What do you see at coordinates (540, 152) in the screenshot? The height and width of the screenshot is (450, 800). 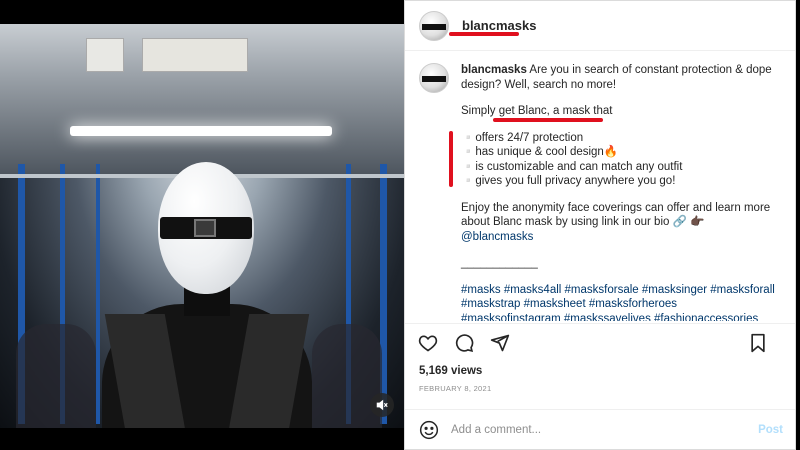 I see `bullet-item: ▫️has unique & cool design🔥` at bounding box center [540, 152].